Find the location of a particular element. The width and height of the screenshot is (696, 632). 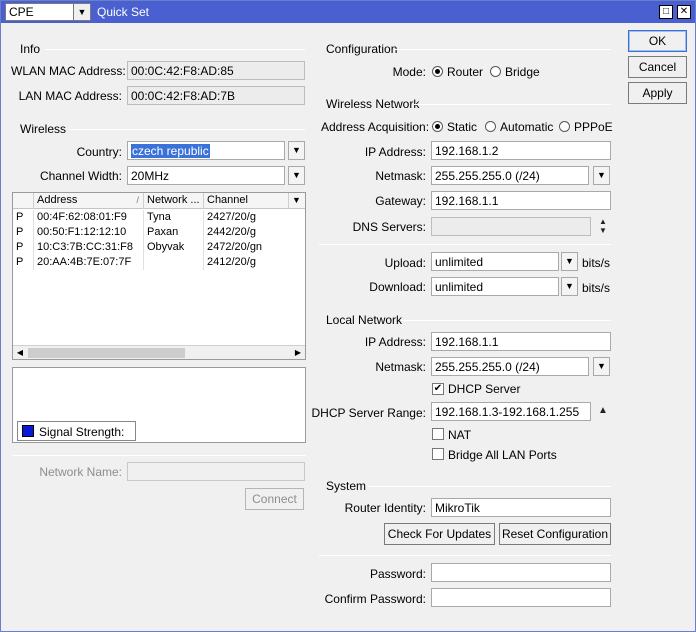

signal-legend-label: Signal Strength: is located at coordinates (82, 432).